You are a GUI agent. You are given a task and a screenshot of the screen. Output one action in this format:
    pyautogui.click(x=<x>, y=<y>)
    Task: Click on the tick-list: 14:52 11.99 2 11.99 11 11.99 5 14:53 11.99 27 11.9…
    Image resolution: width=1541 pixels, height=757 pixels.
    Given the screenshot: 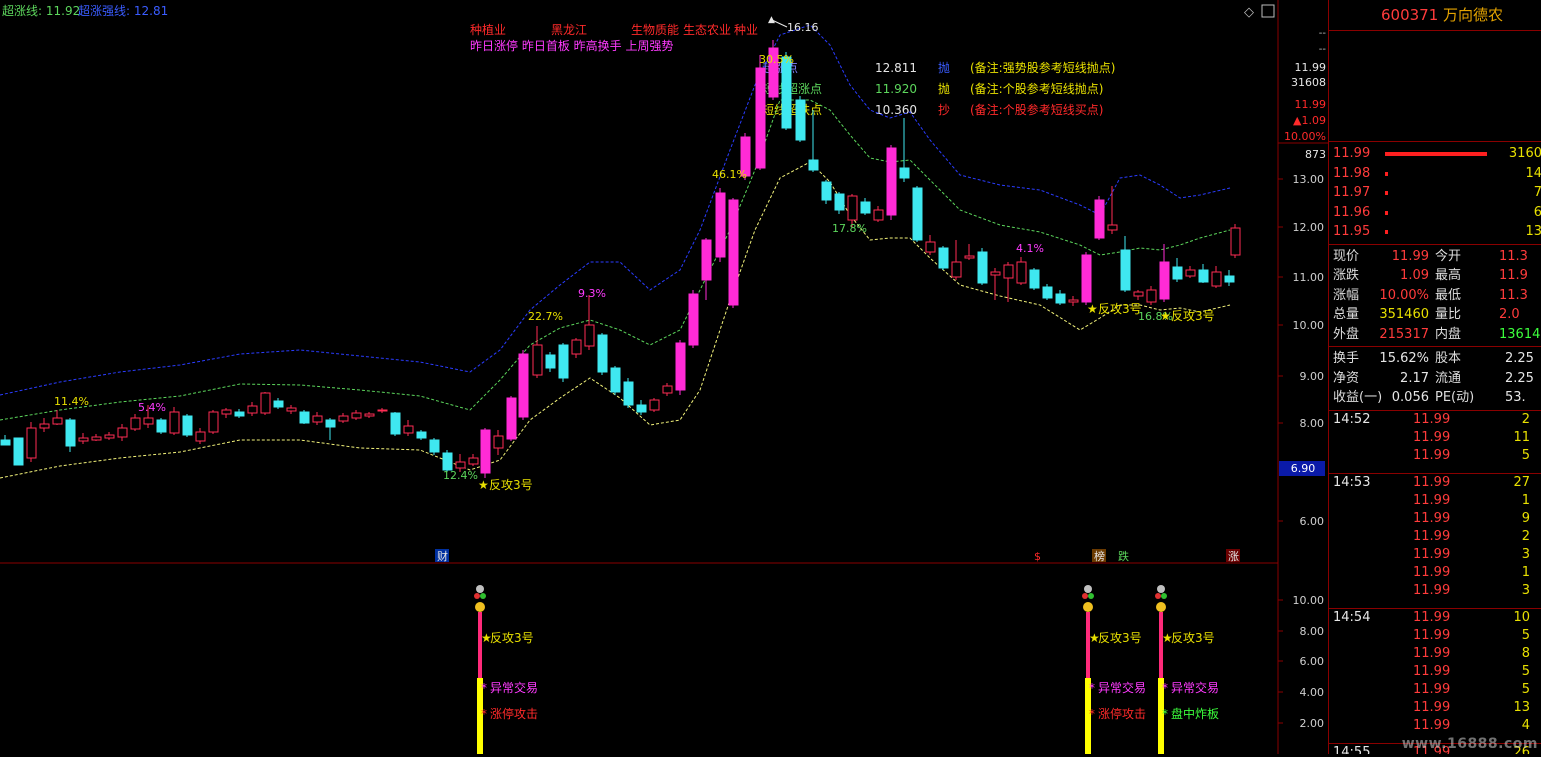 What is the action you would take?
    pyautogui.click(x=1435, y=582)
    